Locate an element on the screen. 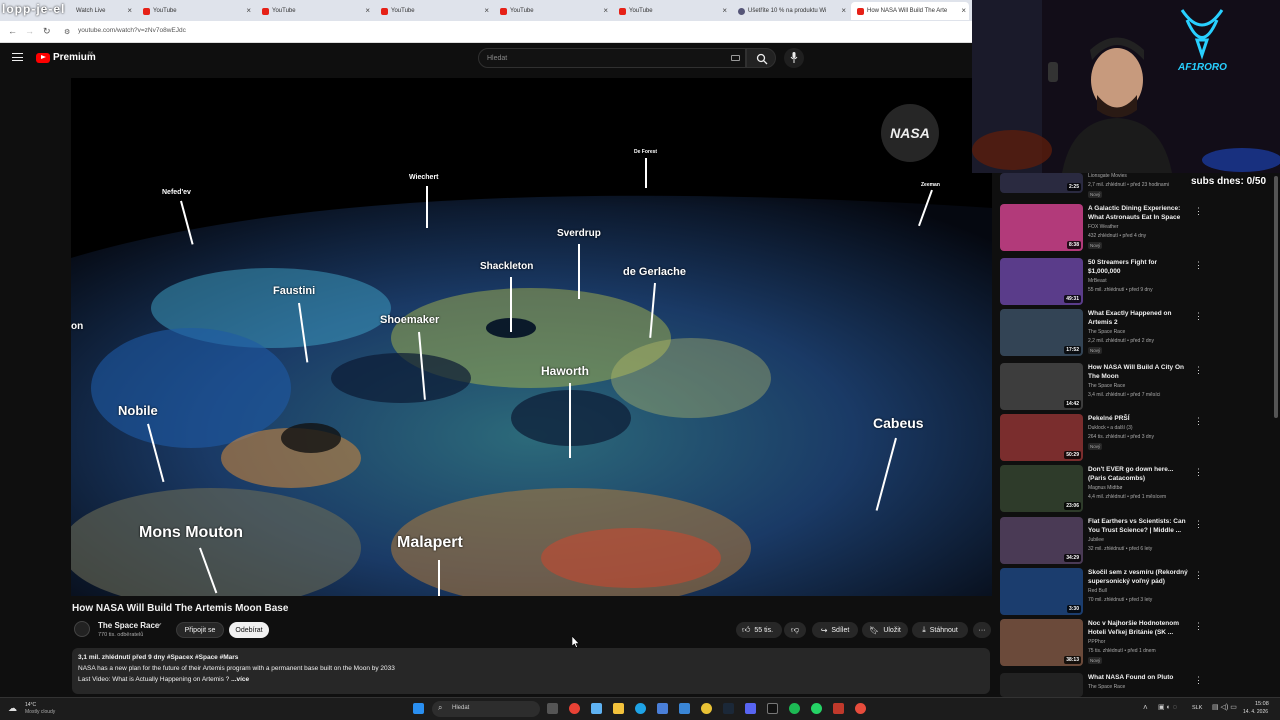  video-thumbnail: 14:42 is located at coordinates (1041, 386).